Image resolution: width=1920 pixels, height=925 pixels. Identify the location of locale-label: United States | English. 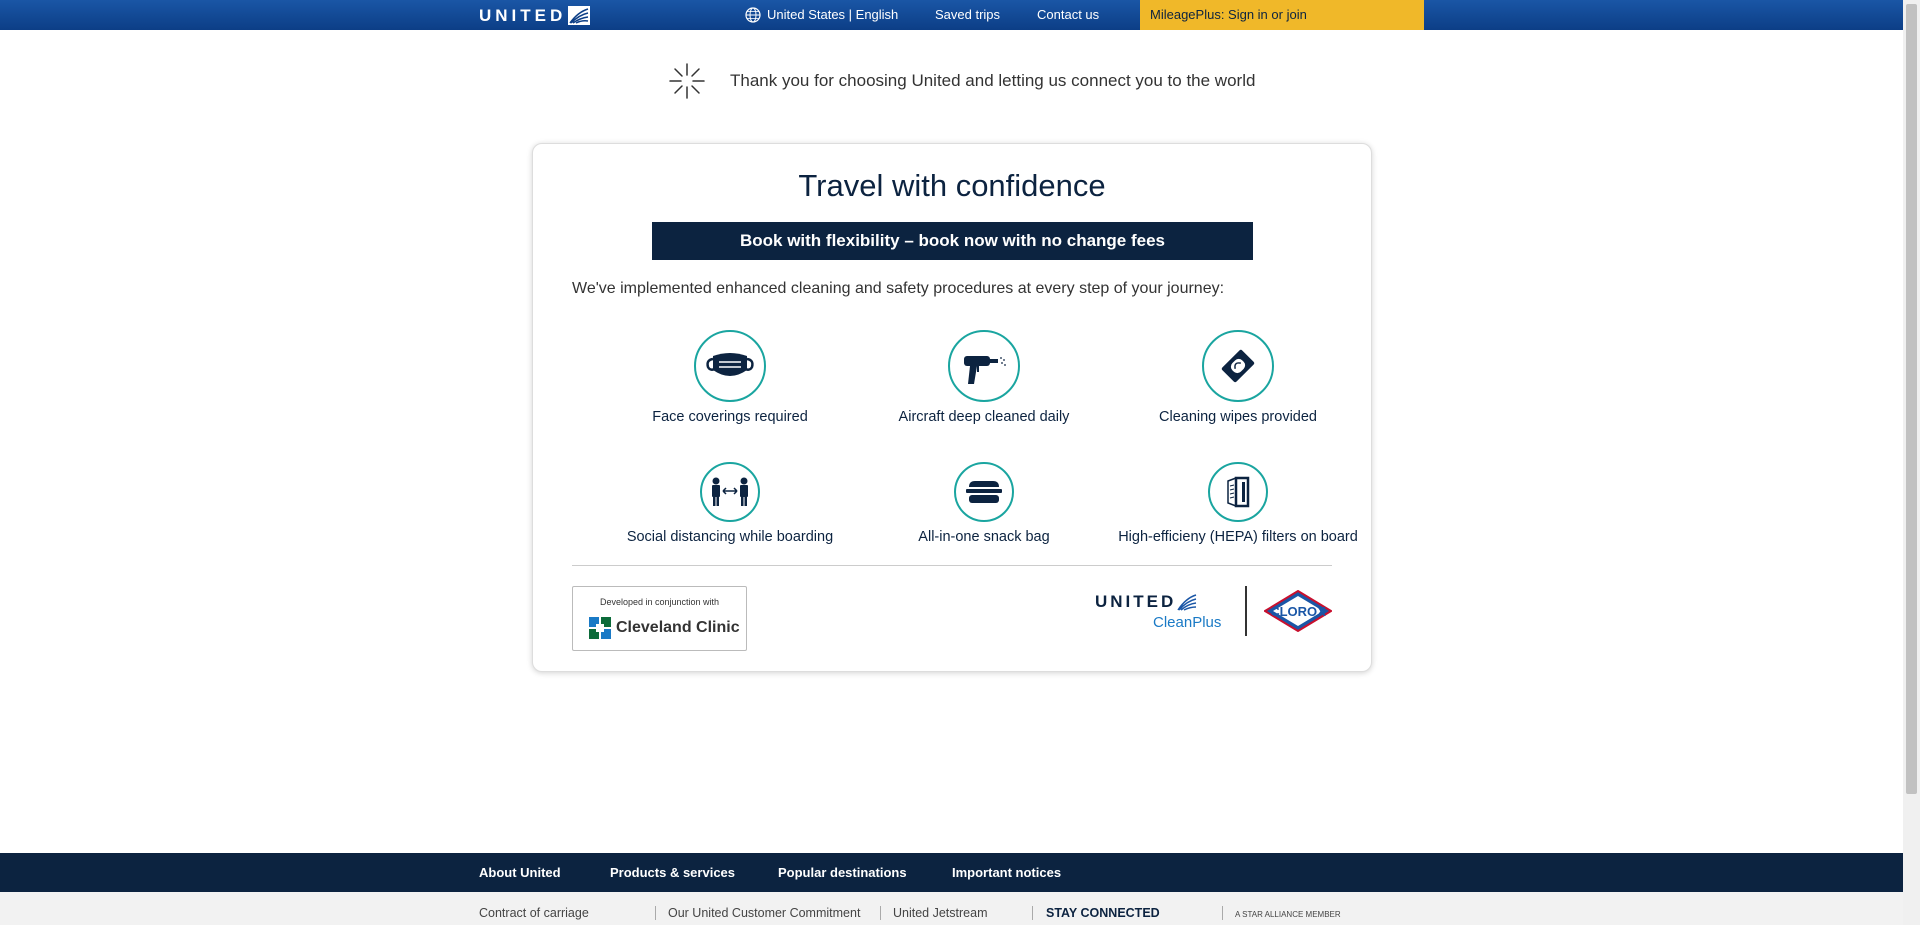
(833, 14).